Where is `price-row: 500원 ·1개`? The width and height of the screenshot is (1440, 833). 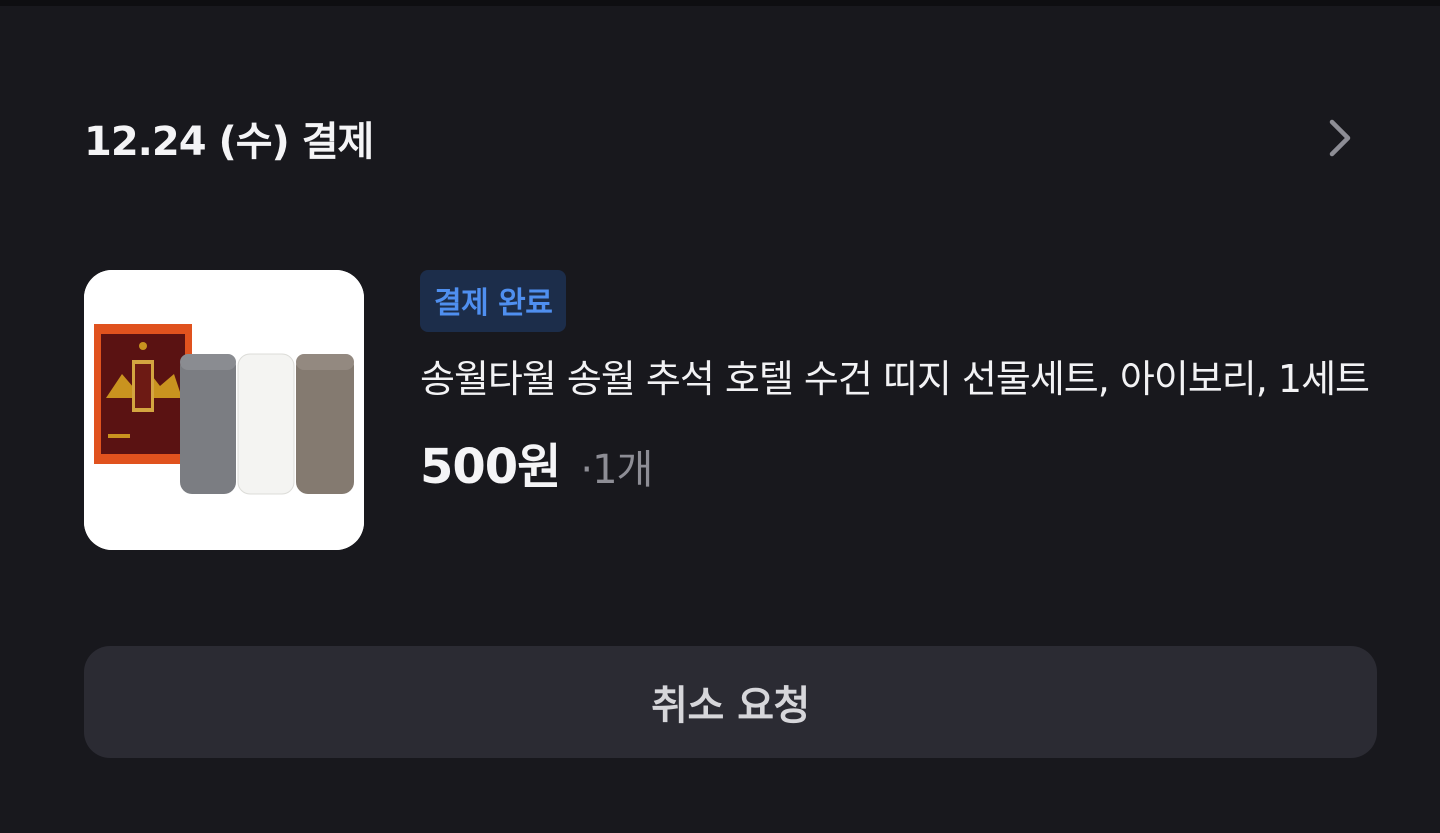 price-row: 500원 ·1개 is located at coordinates (910, 462).